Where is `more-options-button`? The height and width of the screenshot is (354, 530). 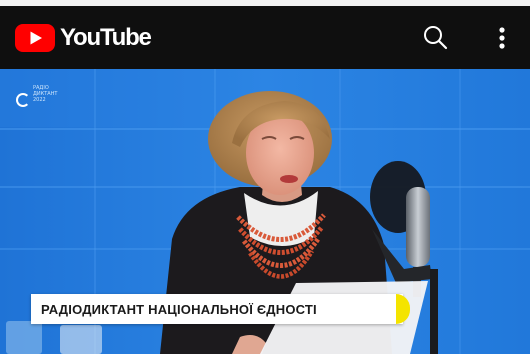 more-options-button is located at coordinates (502, 38).